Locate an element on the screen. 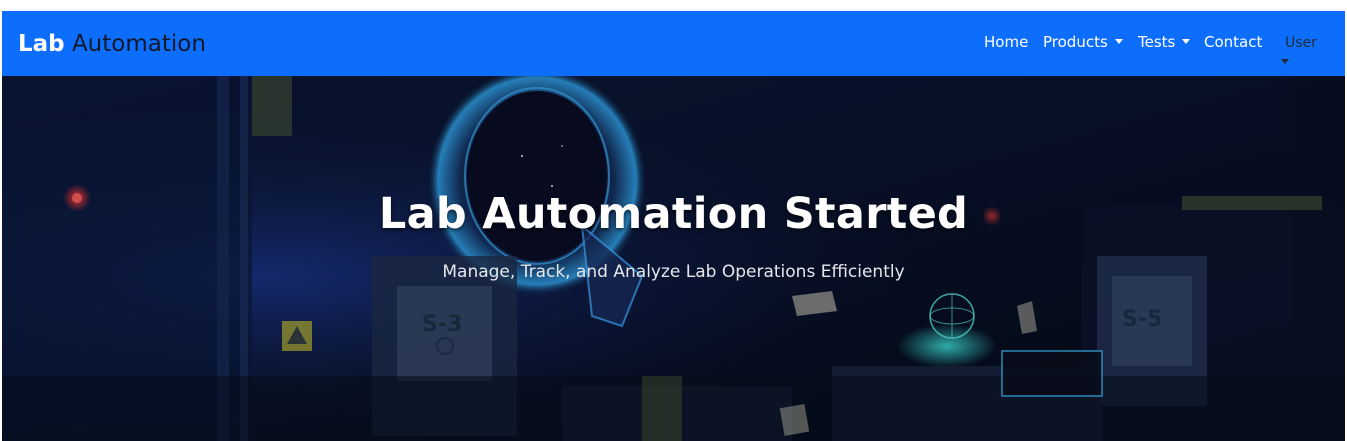 Image resolution: width=1347 pixels, height=441 pixels. hero-title: Lab Automation Started is located at coordinates (673, 214).